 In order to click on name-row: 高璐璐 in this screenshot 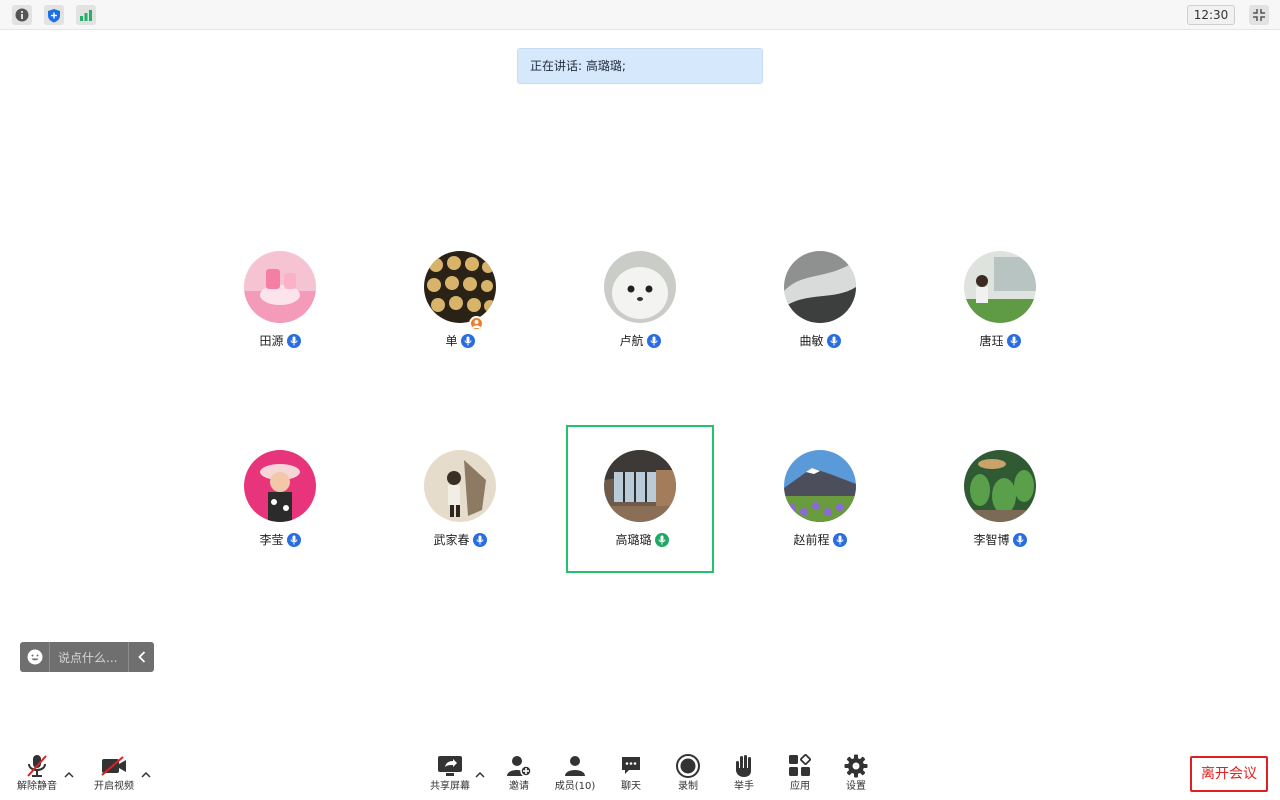, I will do `click(642, 540)`.